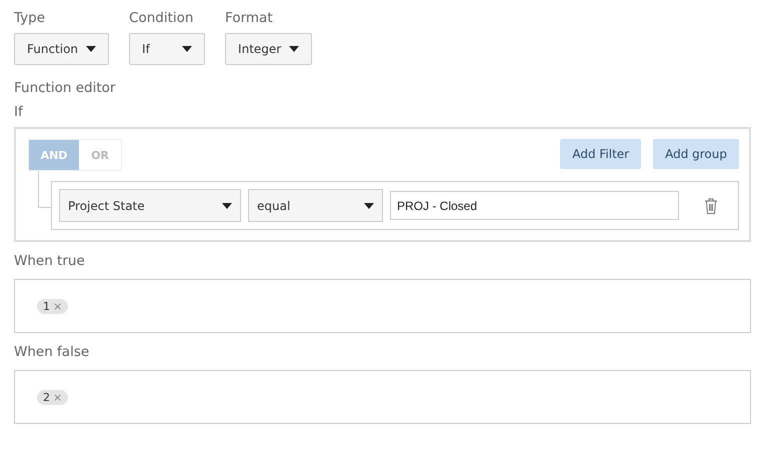  I want to click on tag-input: 1 ×, so click(382, 306).